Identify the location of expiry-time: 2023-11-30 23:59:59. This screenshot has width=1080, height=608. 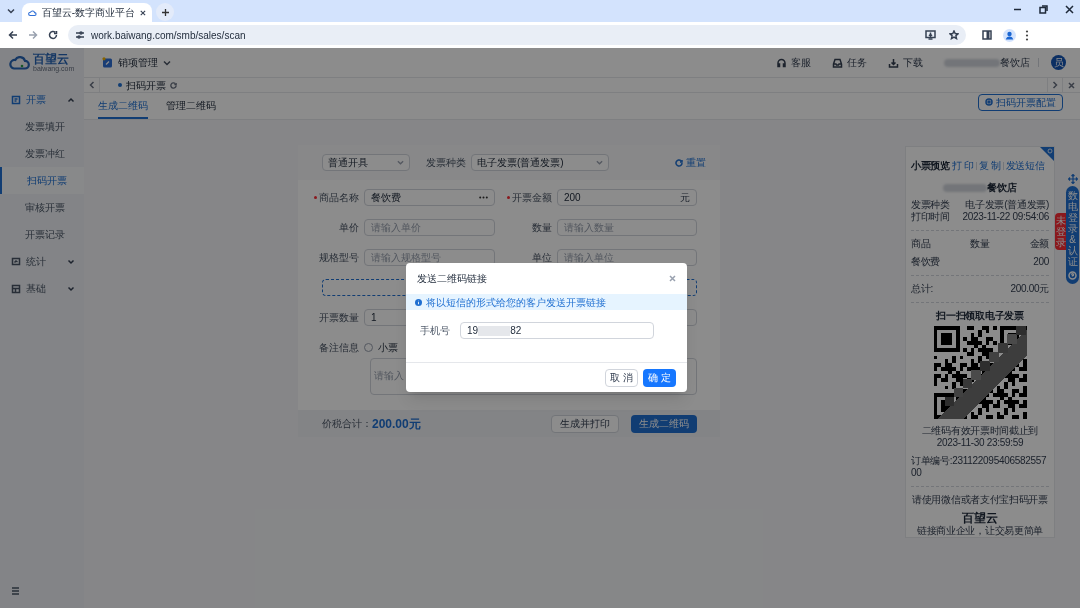
(980, 443).